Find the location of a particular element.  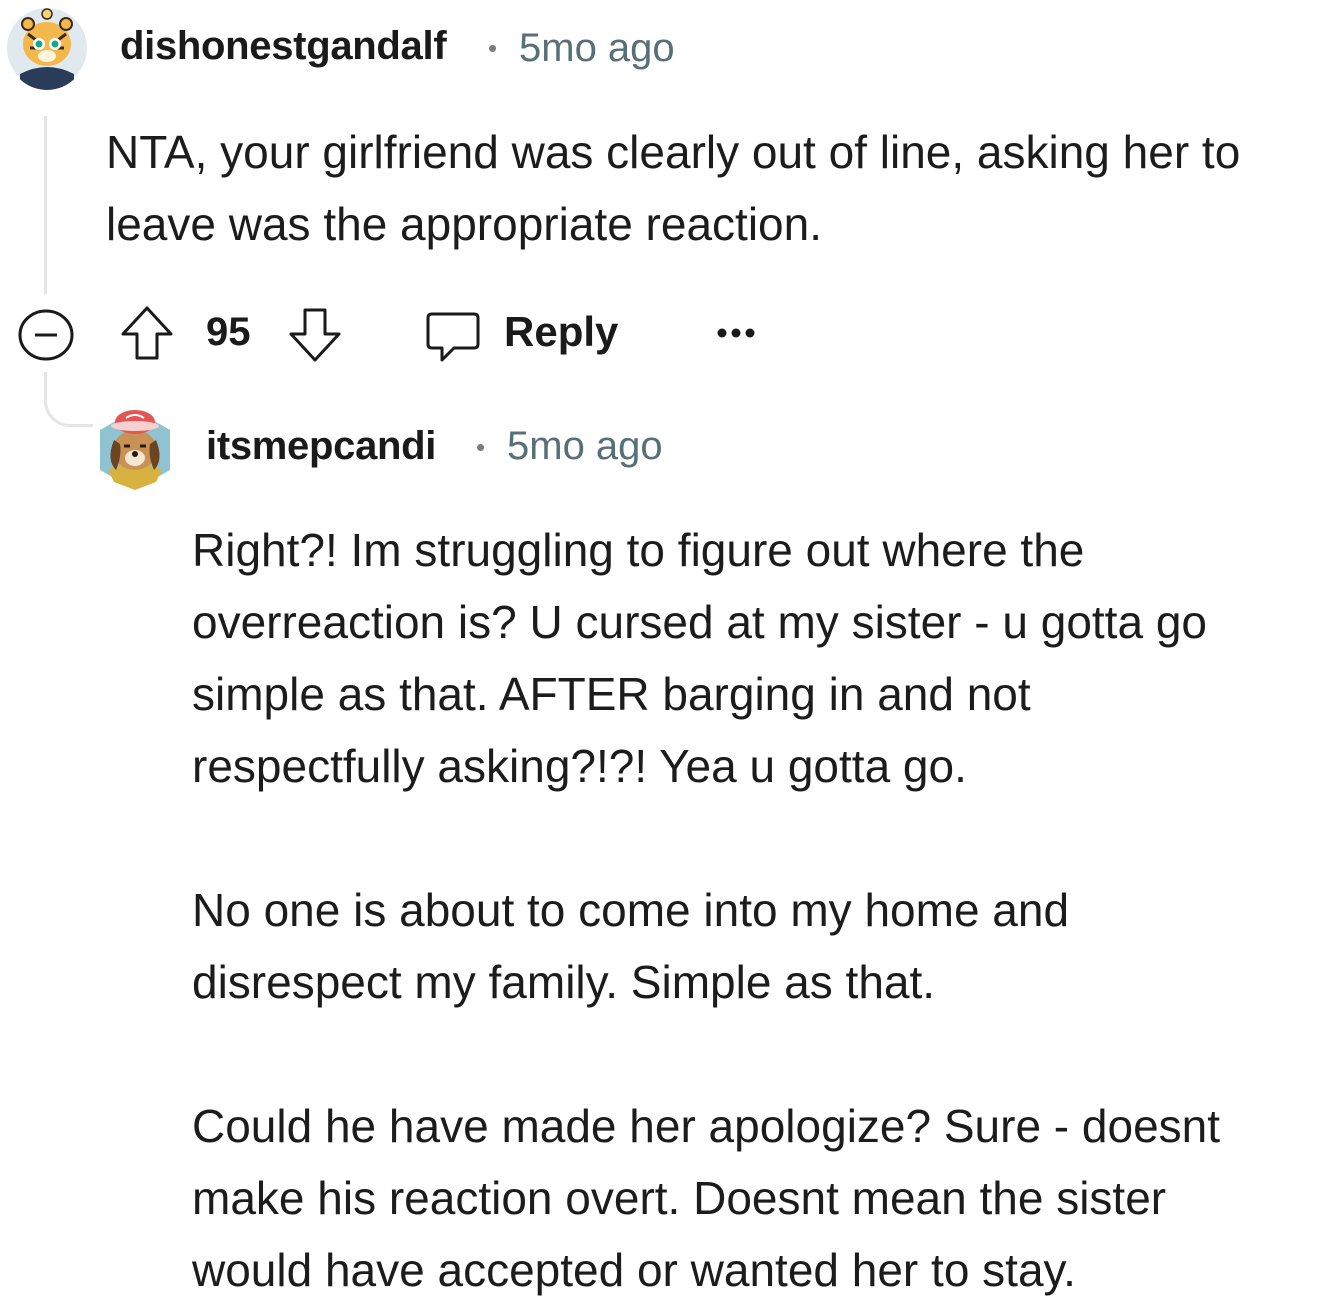

comment-action-bar: 95 Reply is located at coordinates (400, 335).